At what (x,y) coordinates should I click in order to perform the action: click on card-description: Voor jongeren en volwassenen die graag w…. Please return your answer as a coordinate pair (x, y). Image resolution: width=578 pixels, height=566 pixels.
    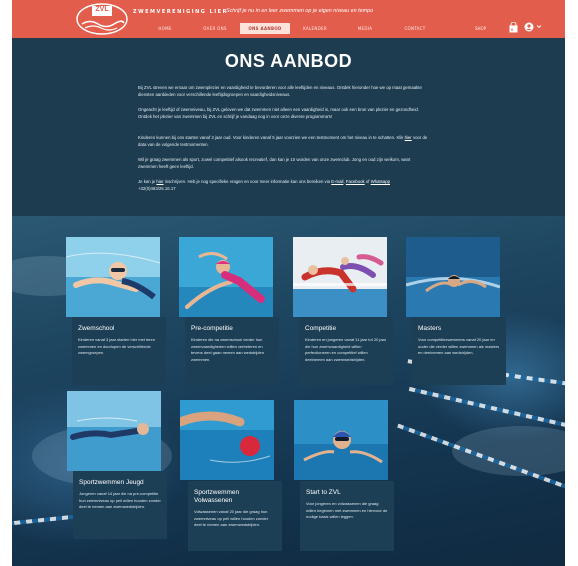
    Looking at the image, I should click on (347, 510).